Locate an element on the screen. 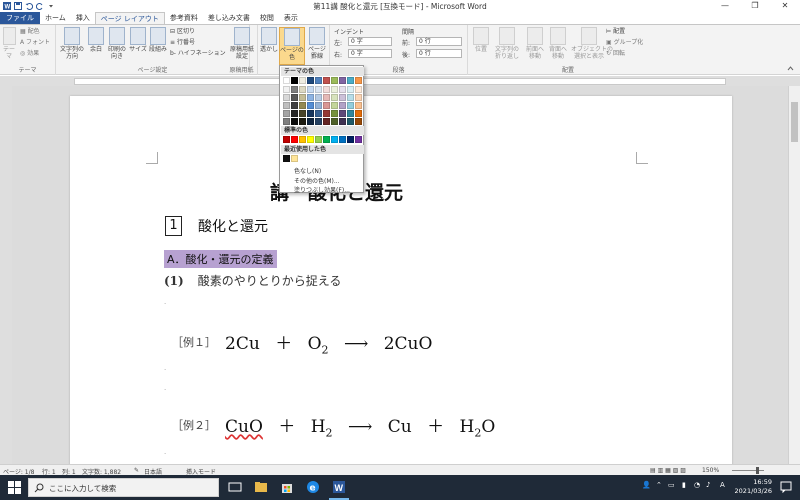  network-icon: ▭ is located at coordinates (671, 485).